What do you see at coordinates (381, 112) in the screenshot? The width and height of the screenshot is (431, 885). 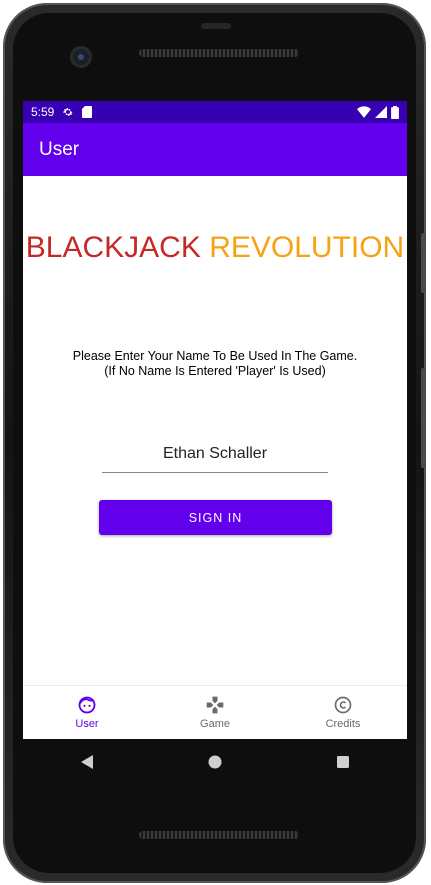 I see `cell-signal-icon` at bounding box center [381, 112].